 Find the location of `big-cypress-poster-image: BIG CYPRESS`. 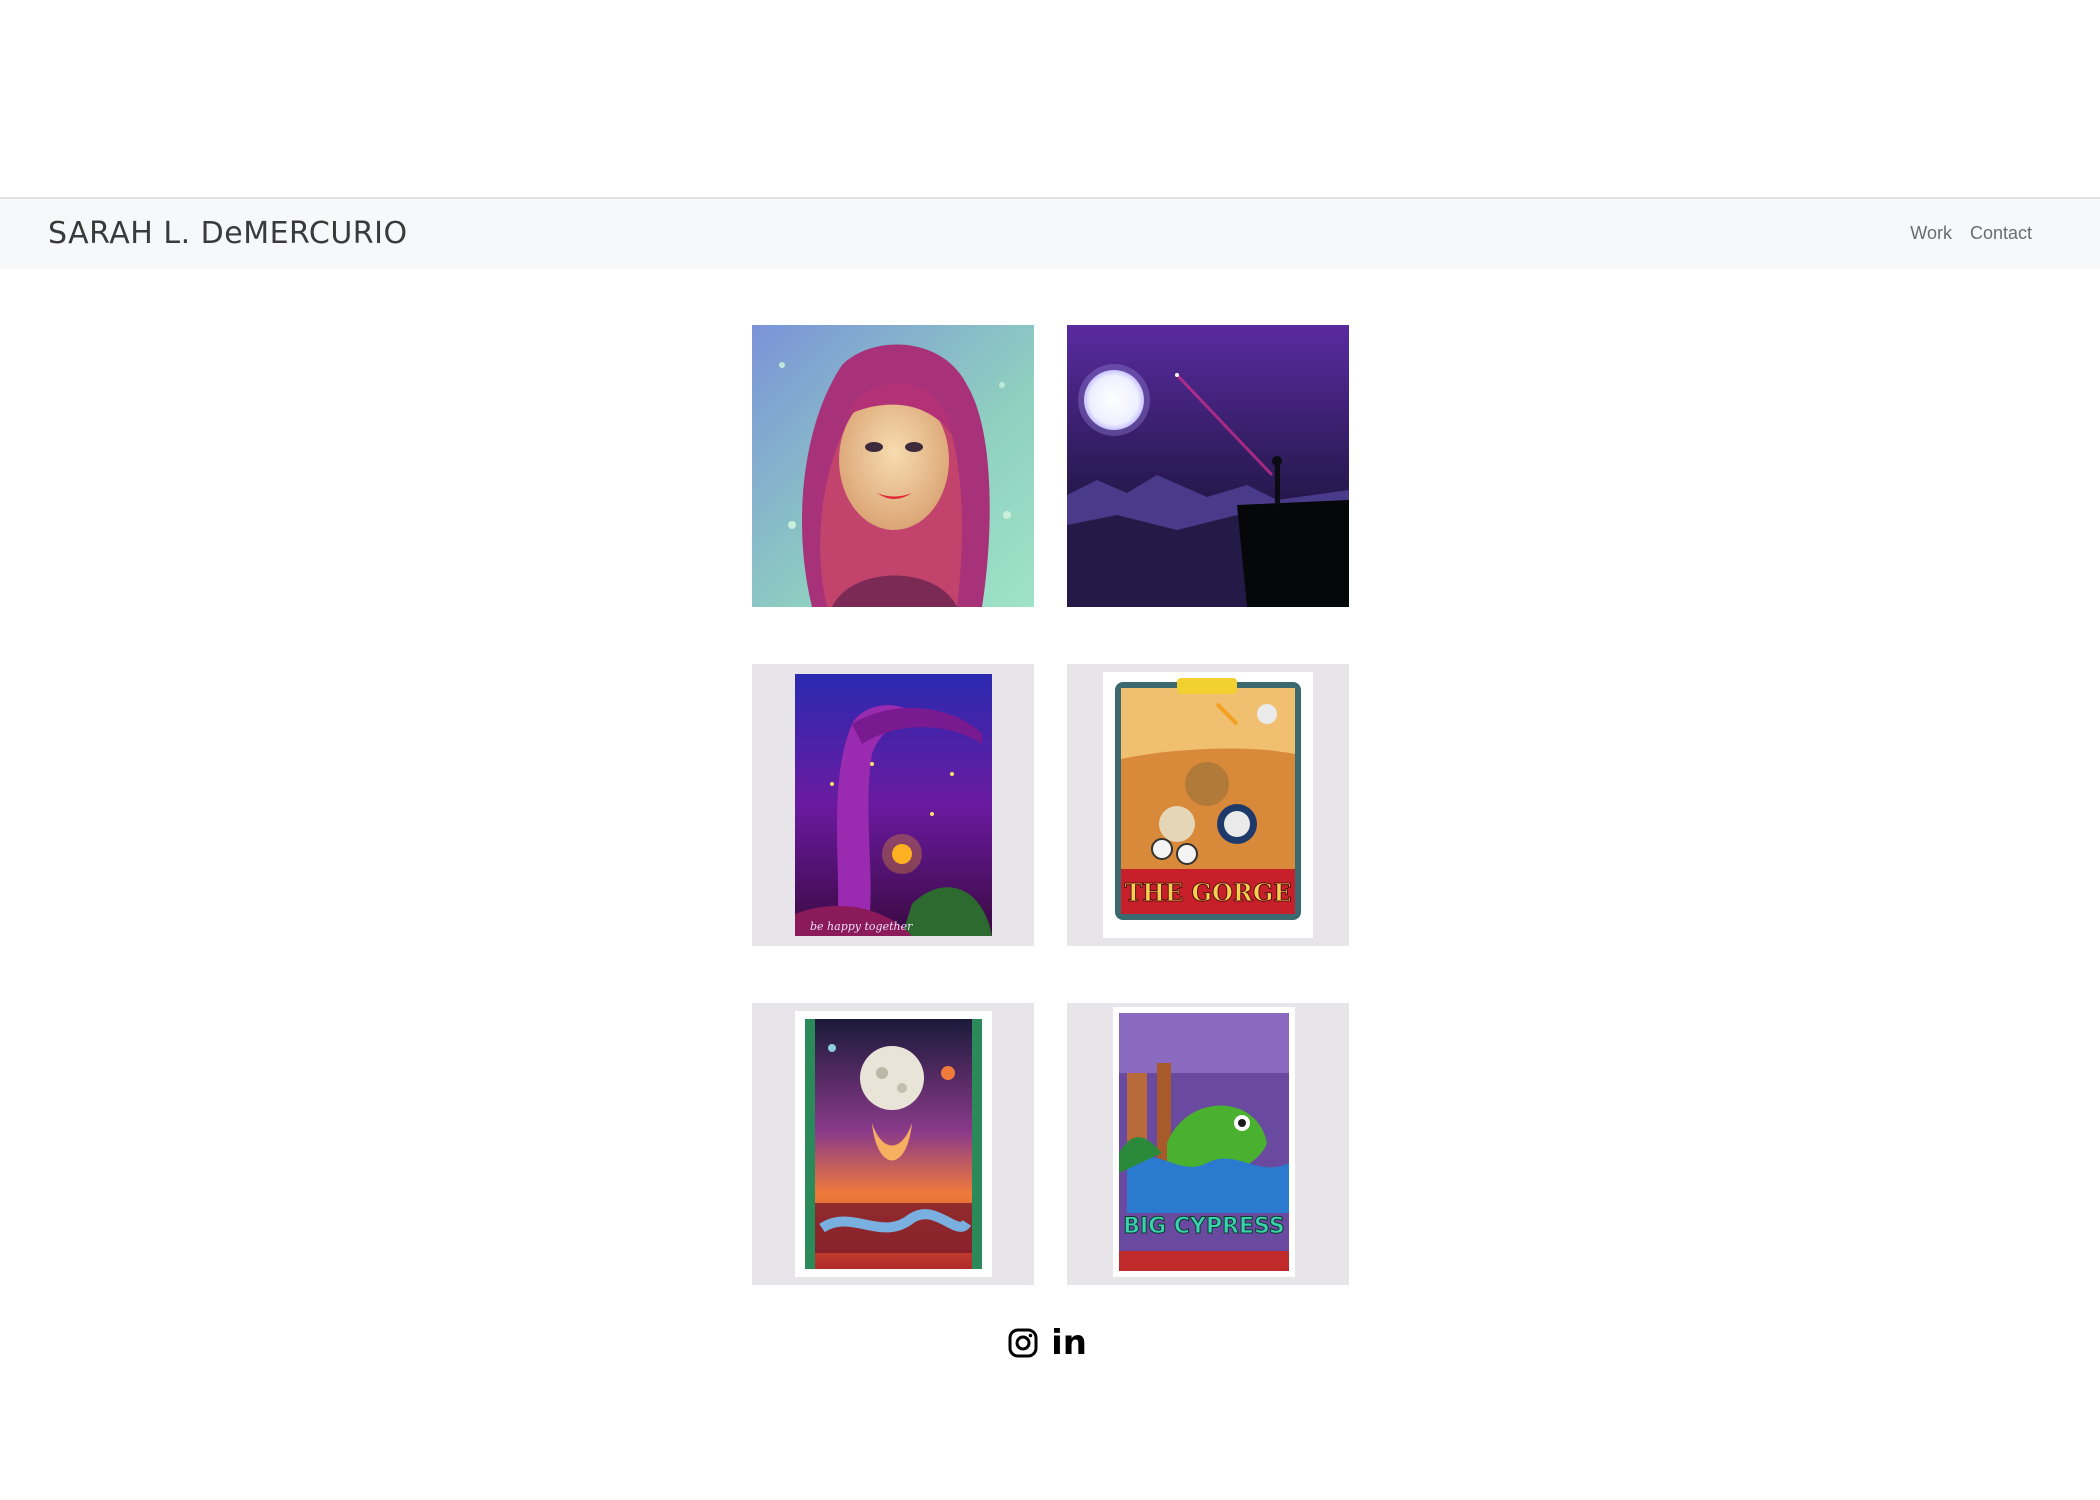

big-cypress-poster-image: BIG CYPRESS is located at coordinates (1204, 1142).